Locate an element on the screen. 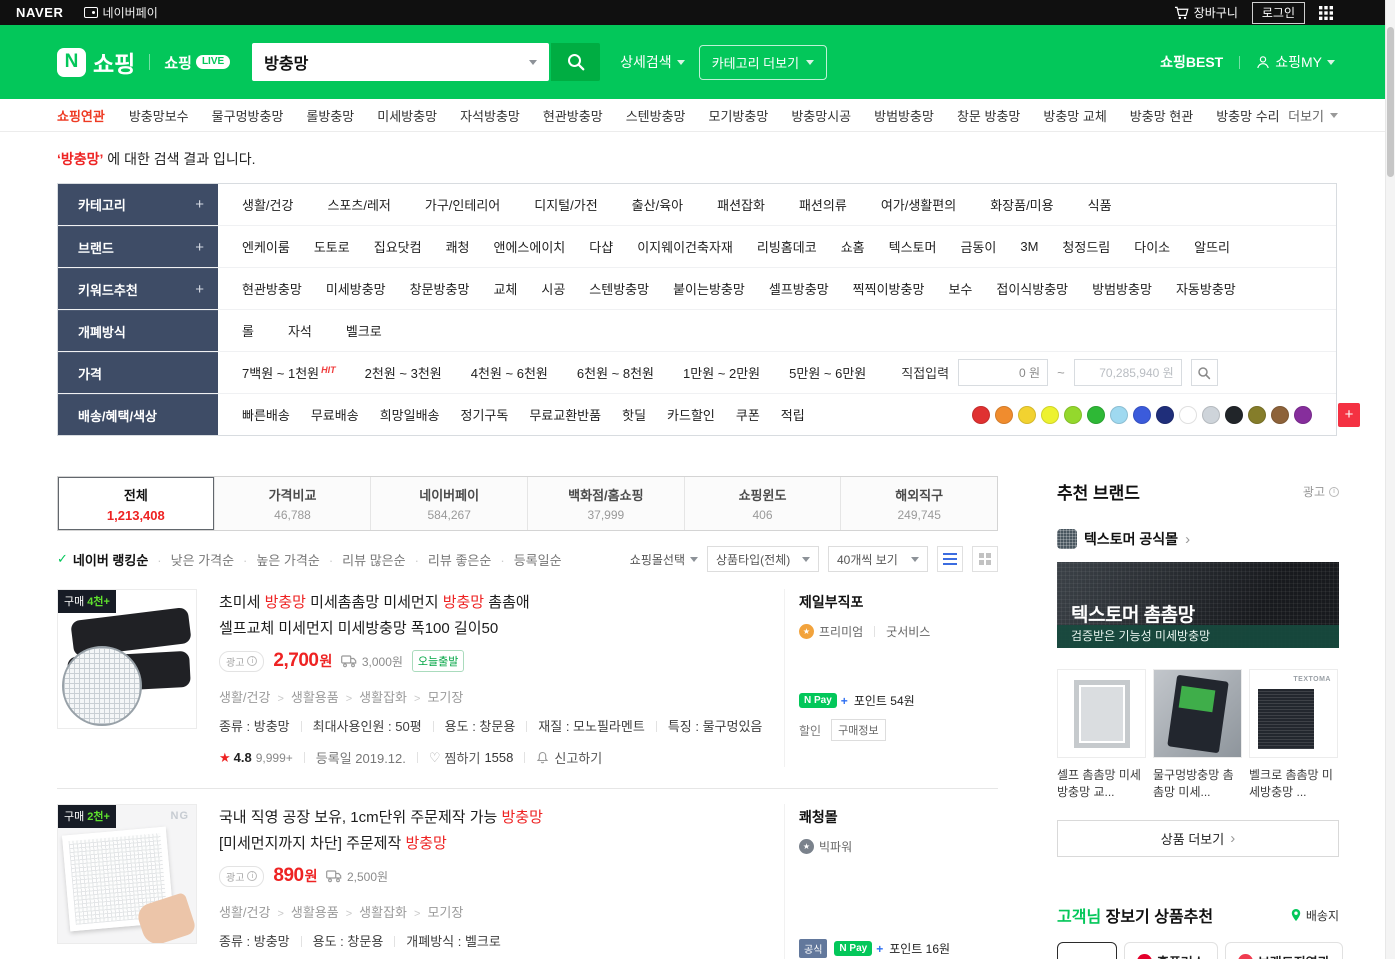 The height and width of the screenshot is (959, 1395). login-button: 로그인 is located at coordinates (1278, 12).